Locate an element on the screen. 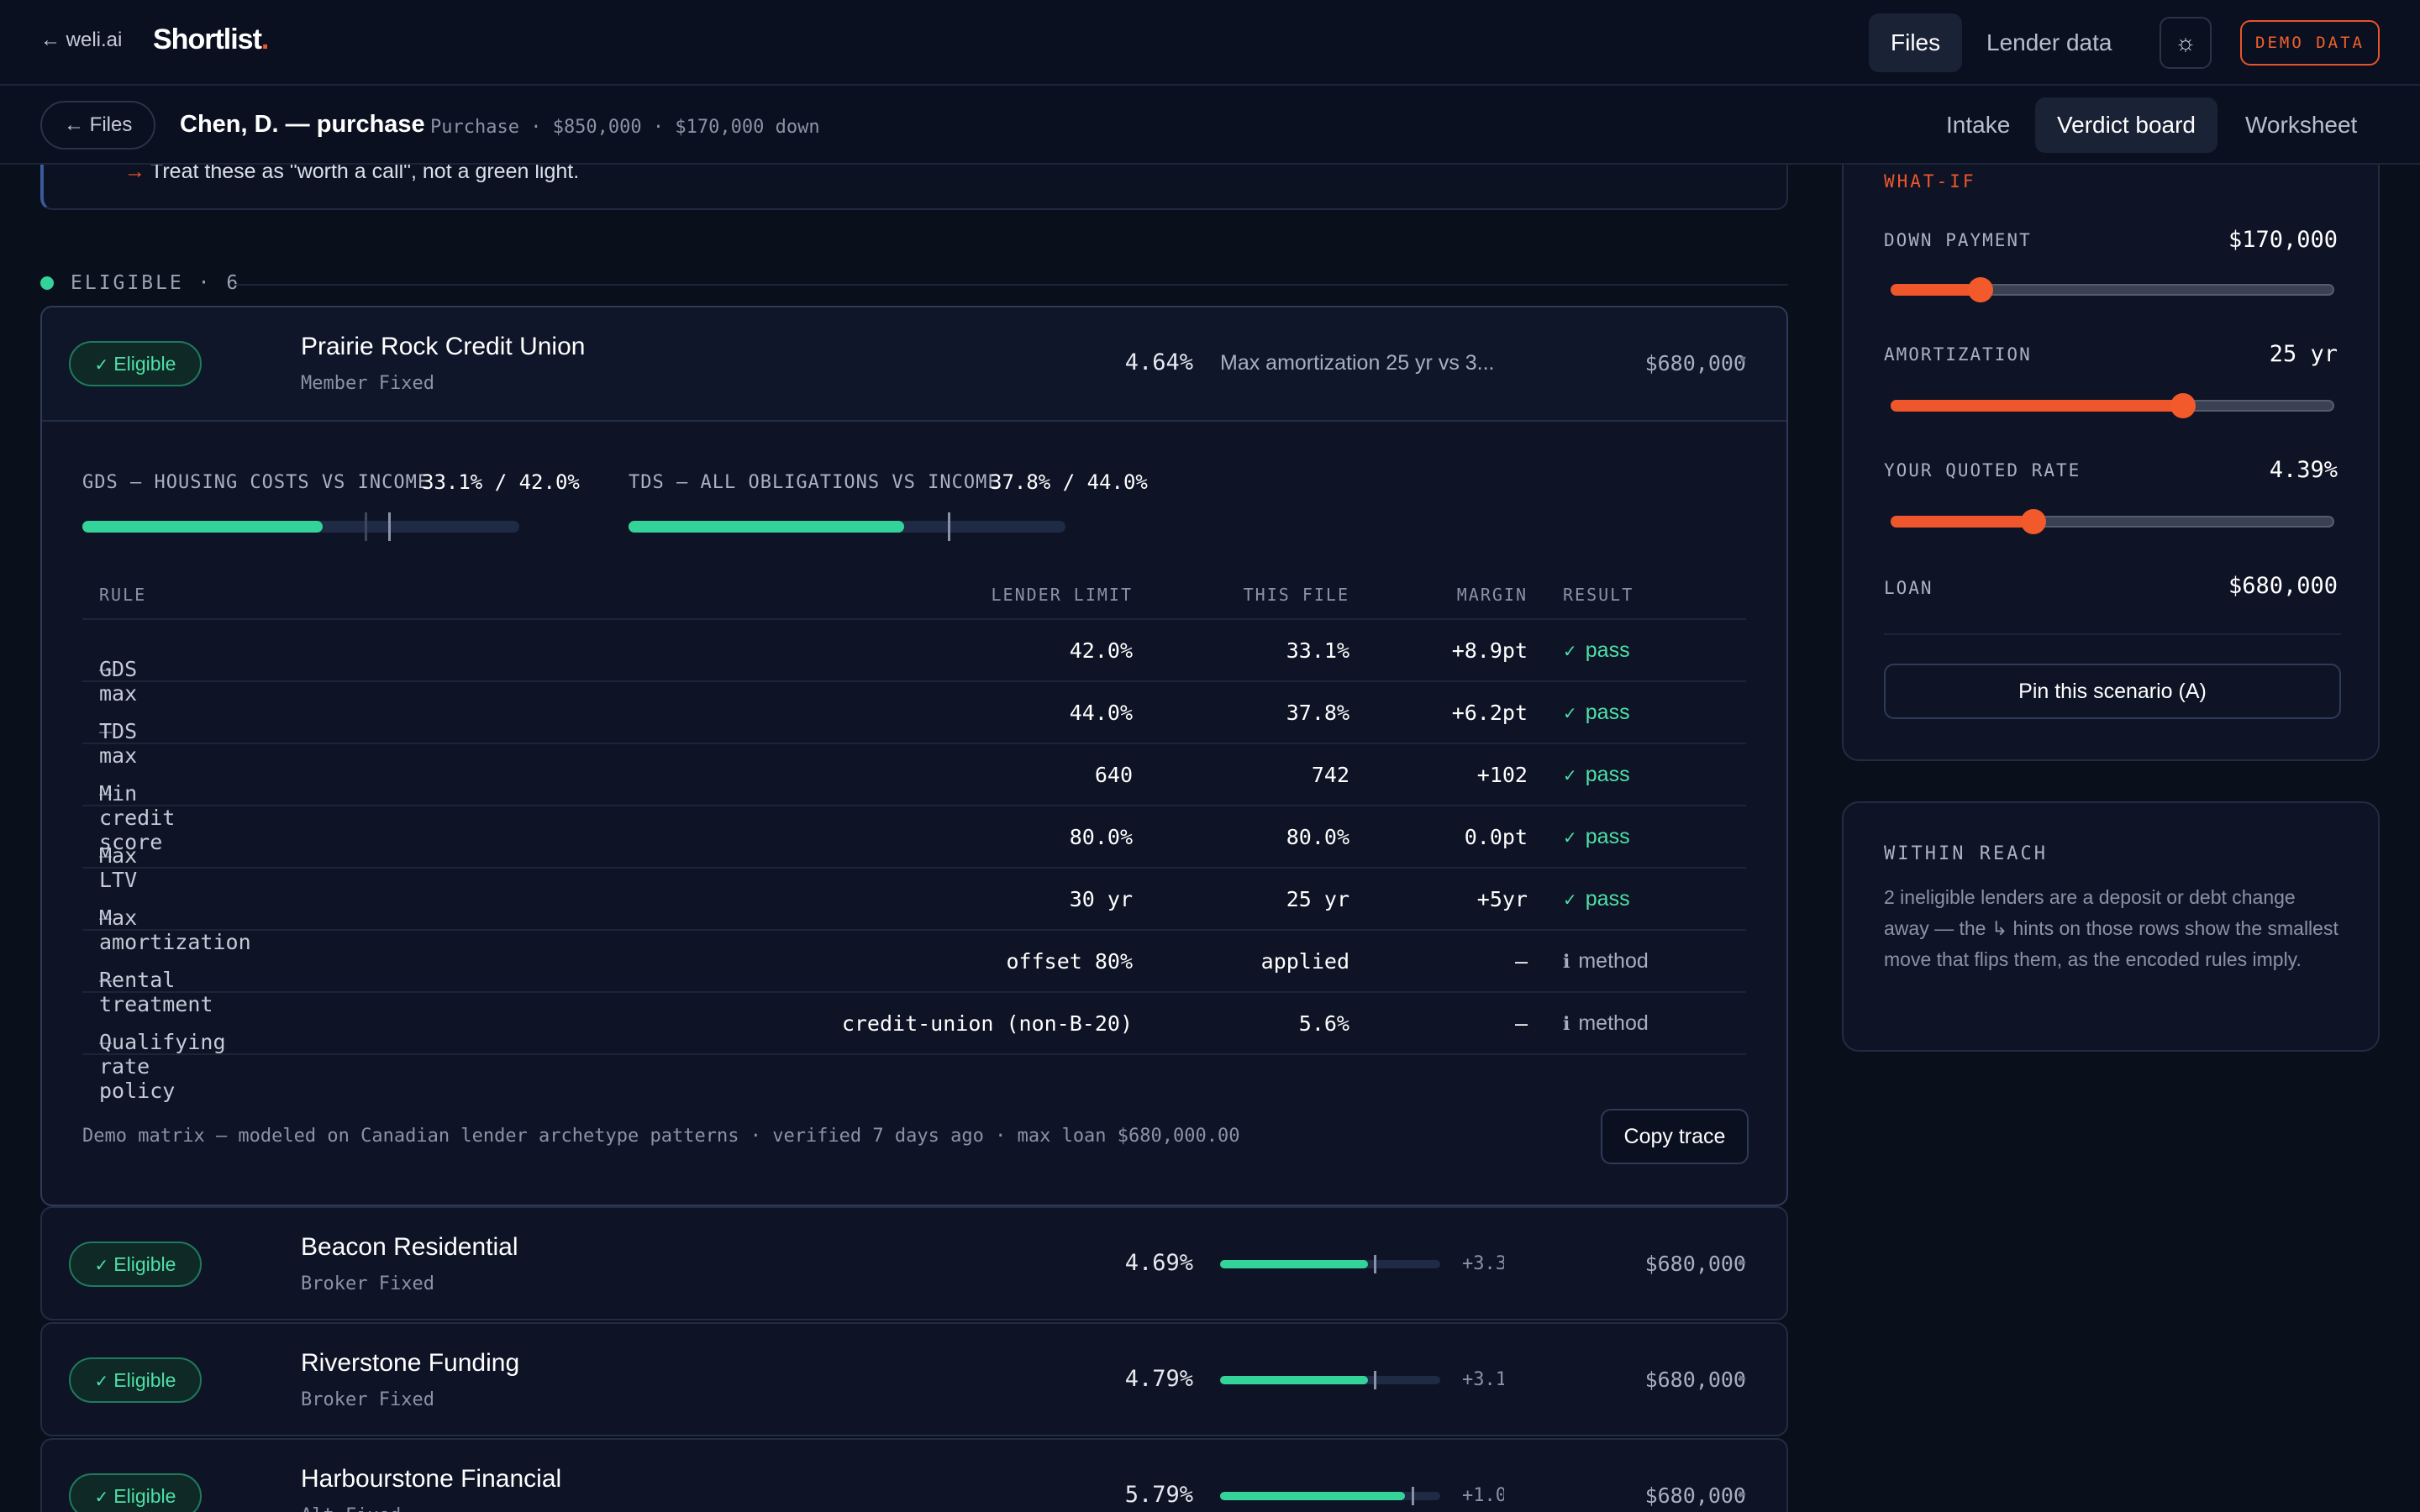  rule-this-file: applied is located at coordinates (1304, 961).